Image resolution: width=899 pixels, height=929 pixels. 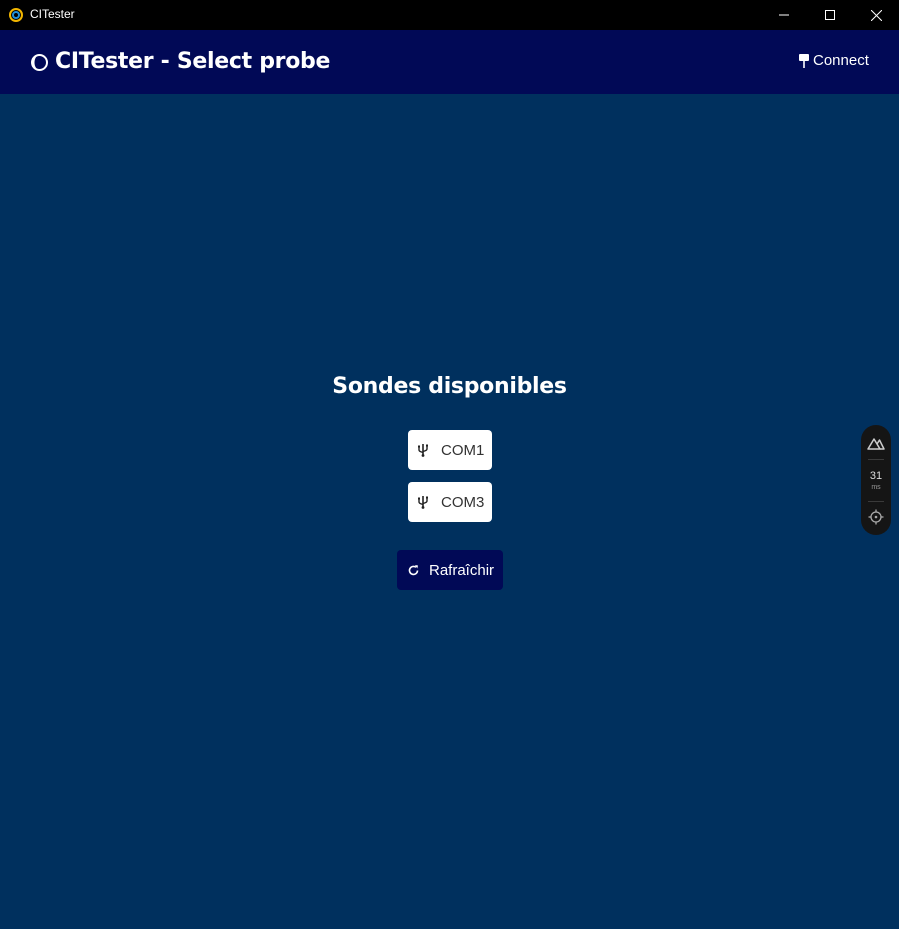 I want to click on minimize-icon, so click(x=784, y=15).